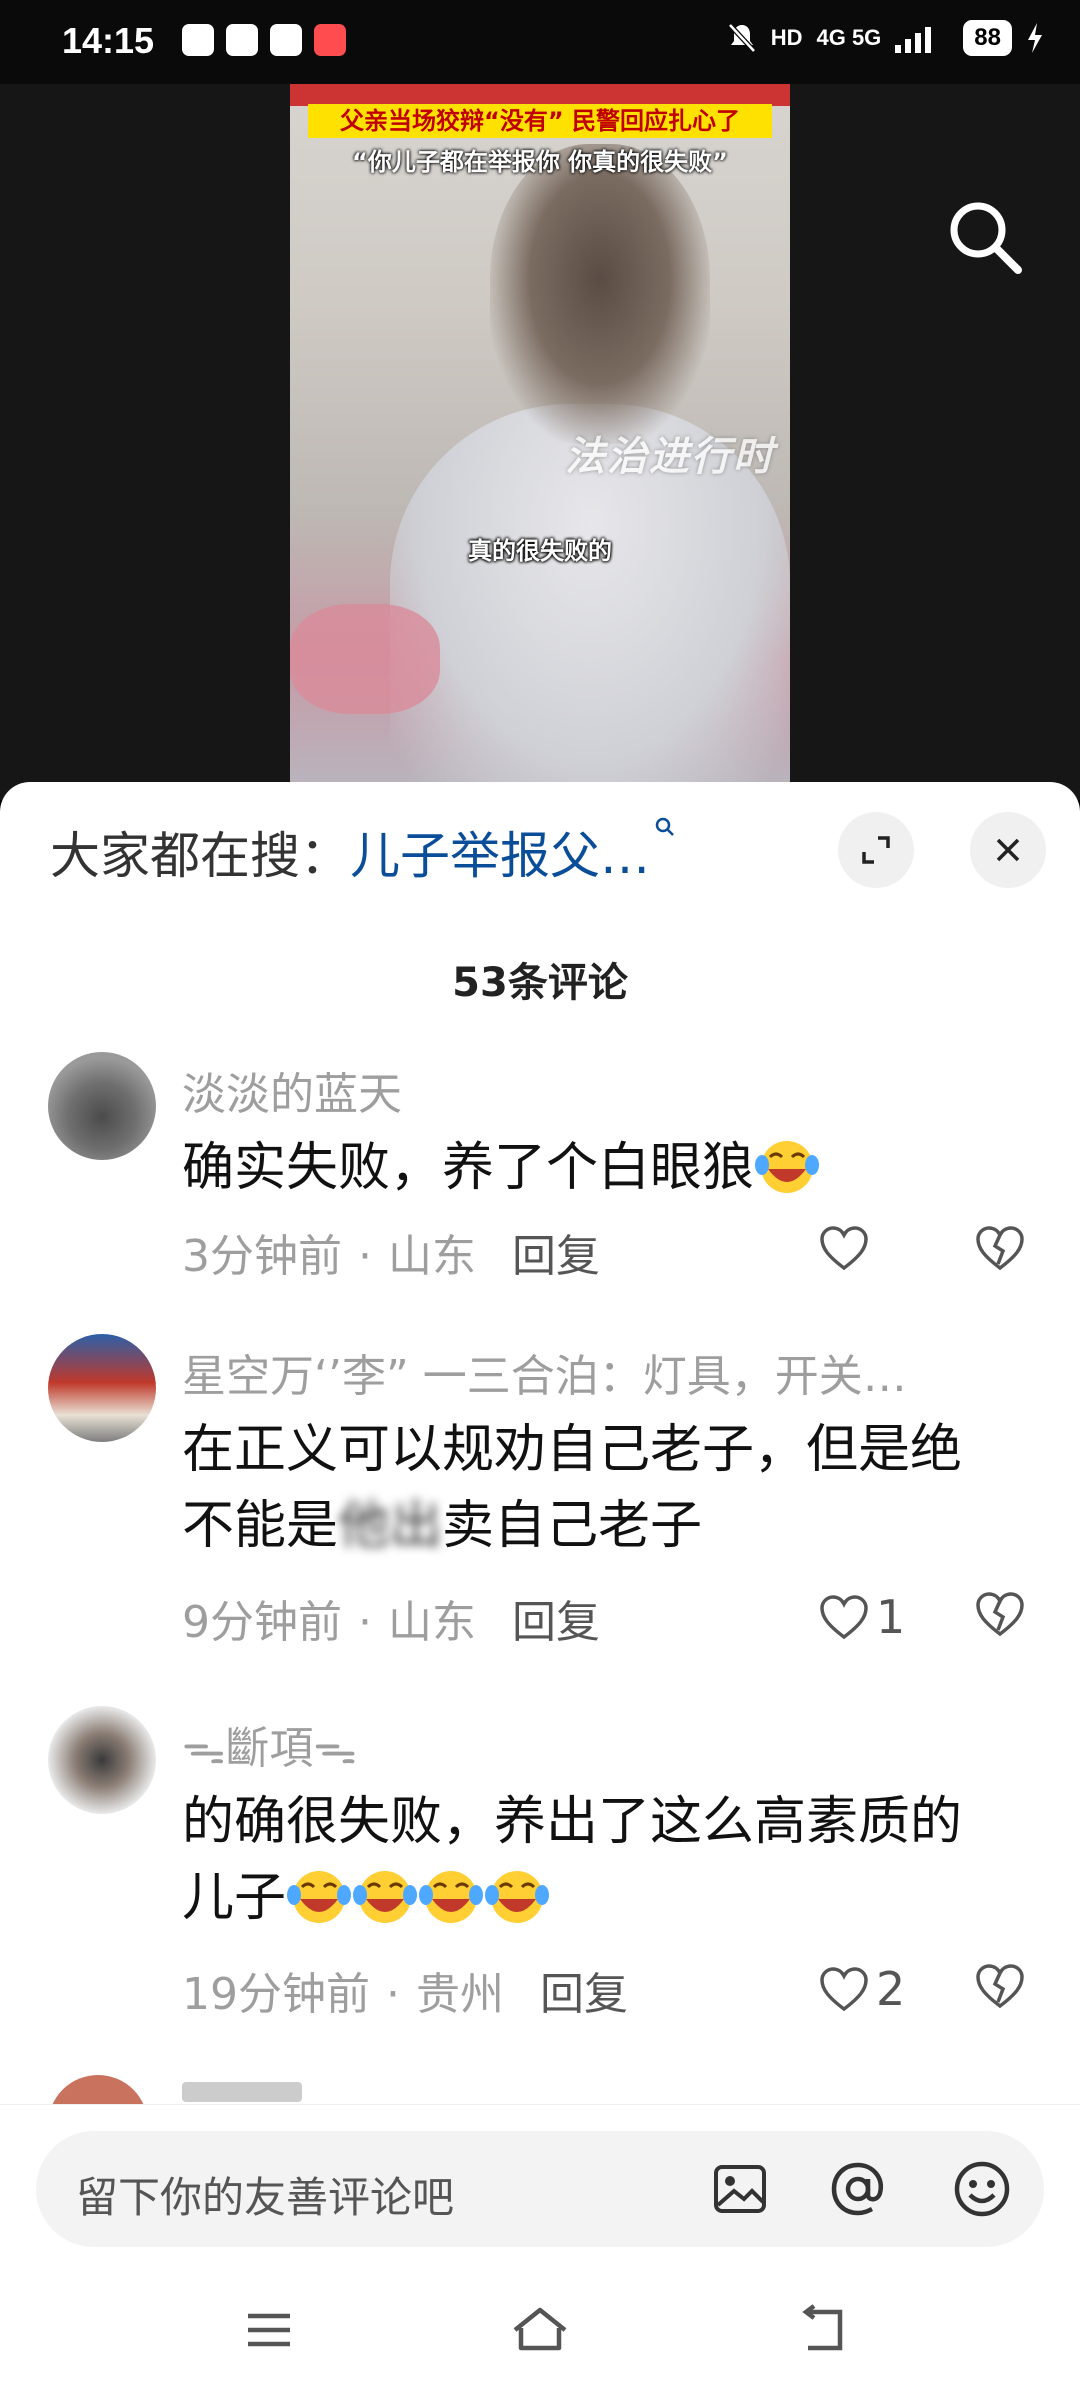  I want to click on notification-icons, so click(264, 40).